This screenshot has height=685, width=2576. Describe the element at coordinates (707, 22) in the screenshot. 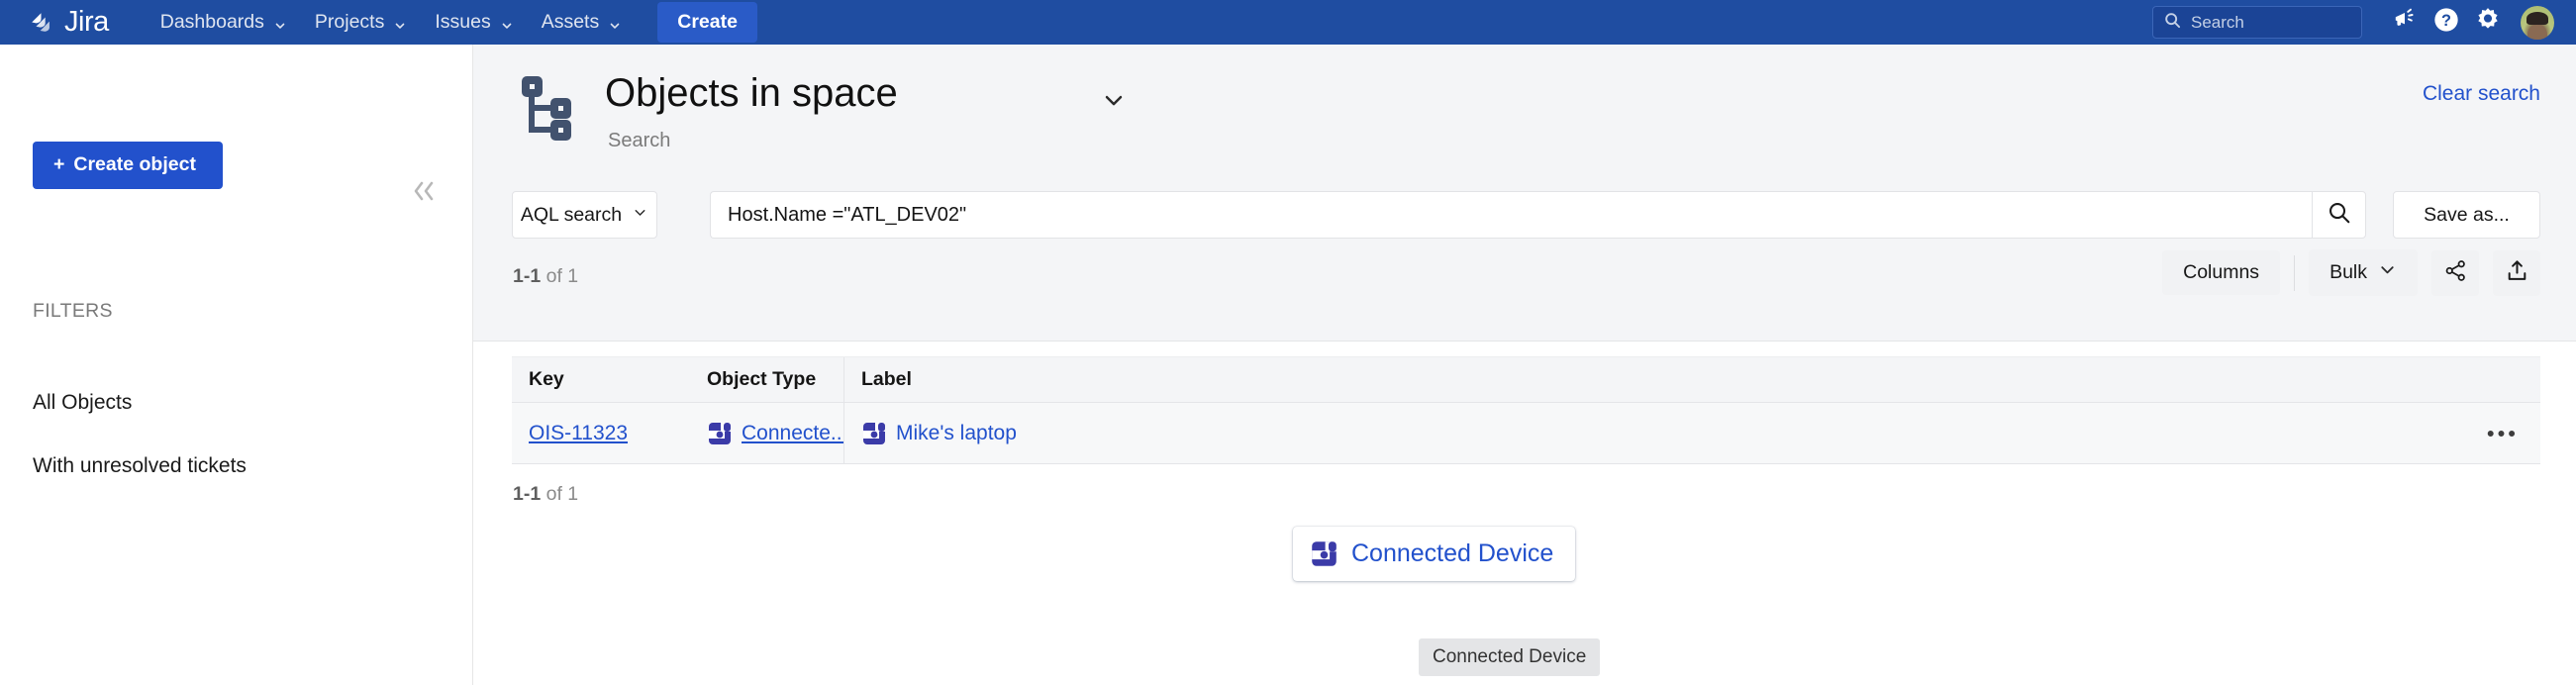

I see `create-button: Create` at that location.